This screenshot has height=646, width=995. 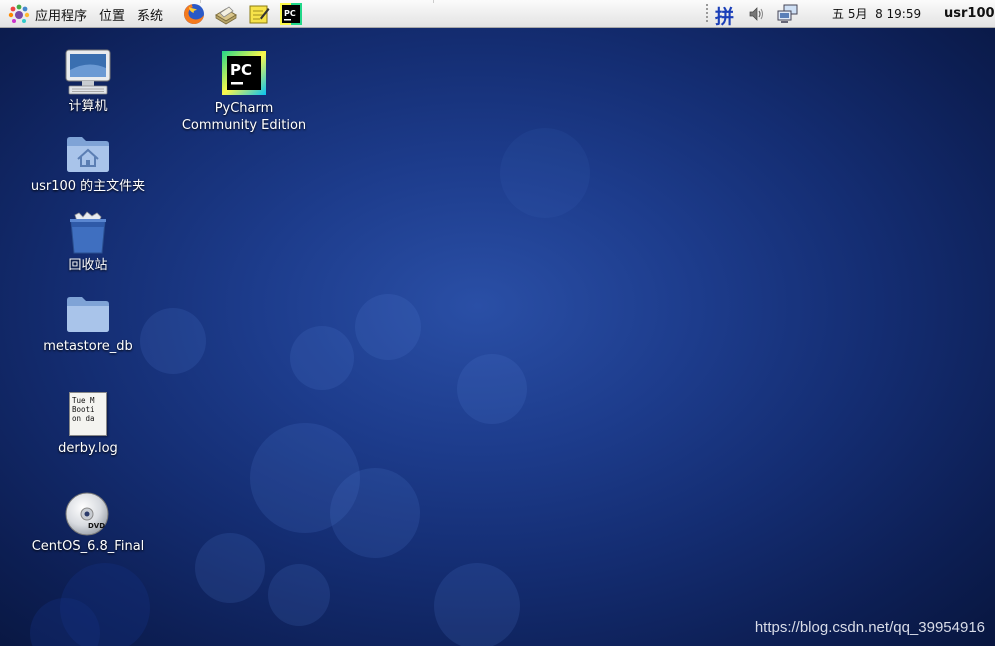 I want to click on gnome-foot-icon, so click(x=19, y=13).